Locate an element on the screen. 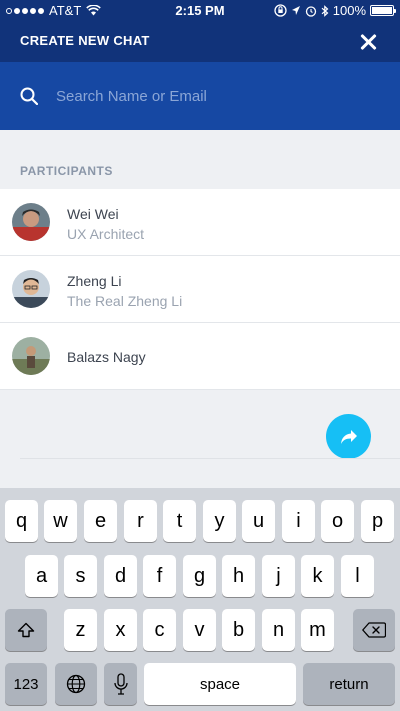 The width and height of the screenshot is (400, 711). page-title: CREATE NEW CHAT is located at coordinates (85, 40).